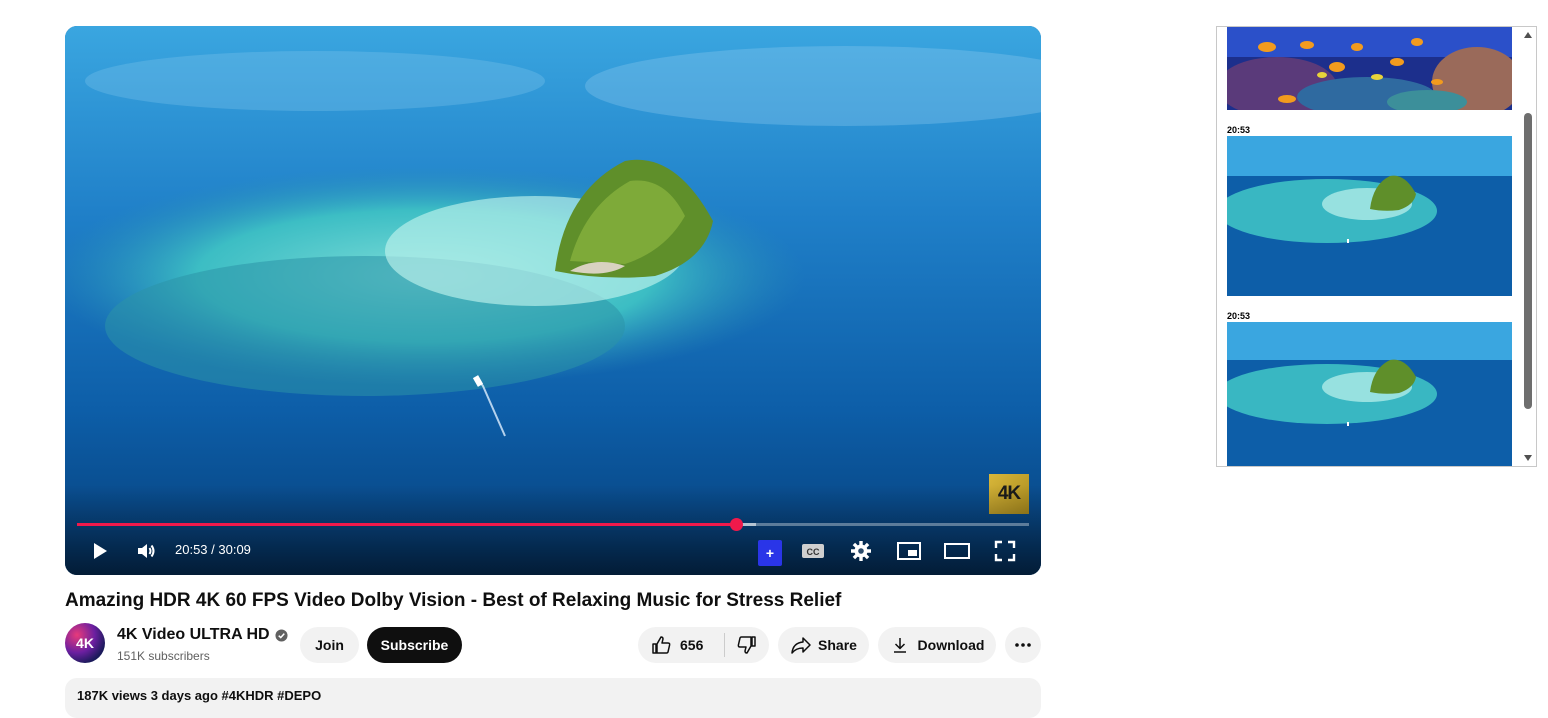 The height and width of the screenshot is (718, 1548). I want to click on progress-played, so click(407, 524).